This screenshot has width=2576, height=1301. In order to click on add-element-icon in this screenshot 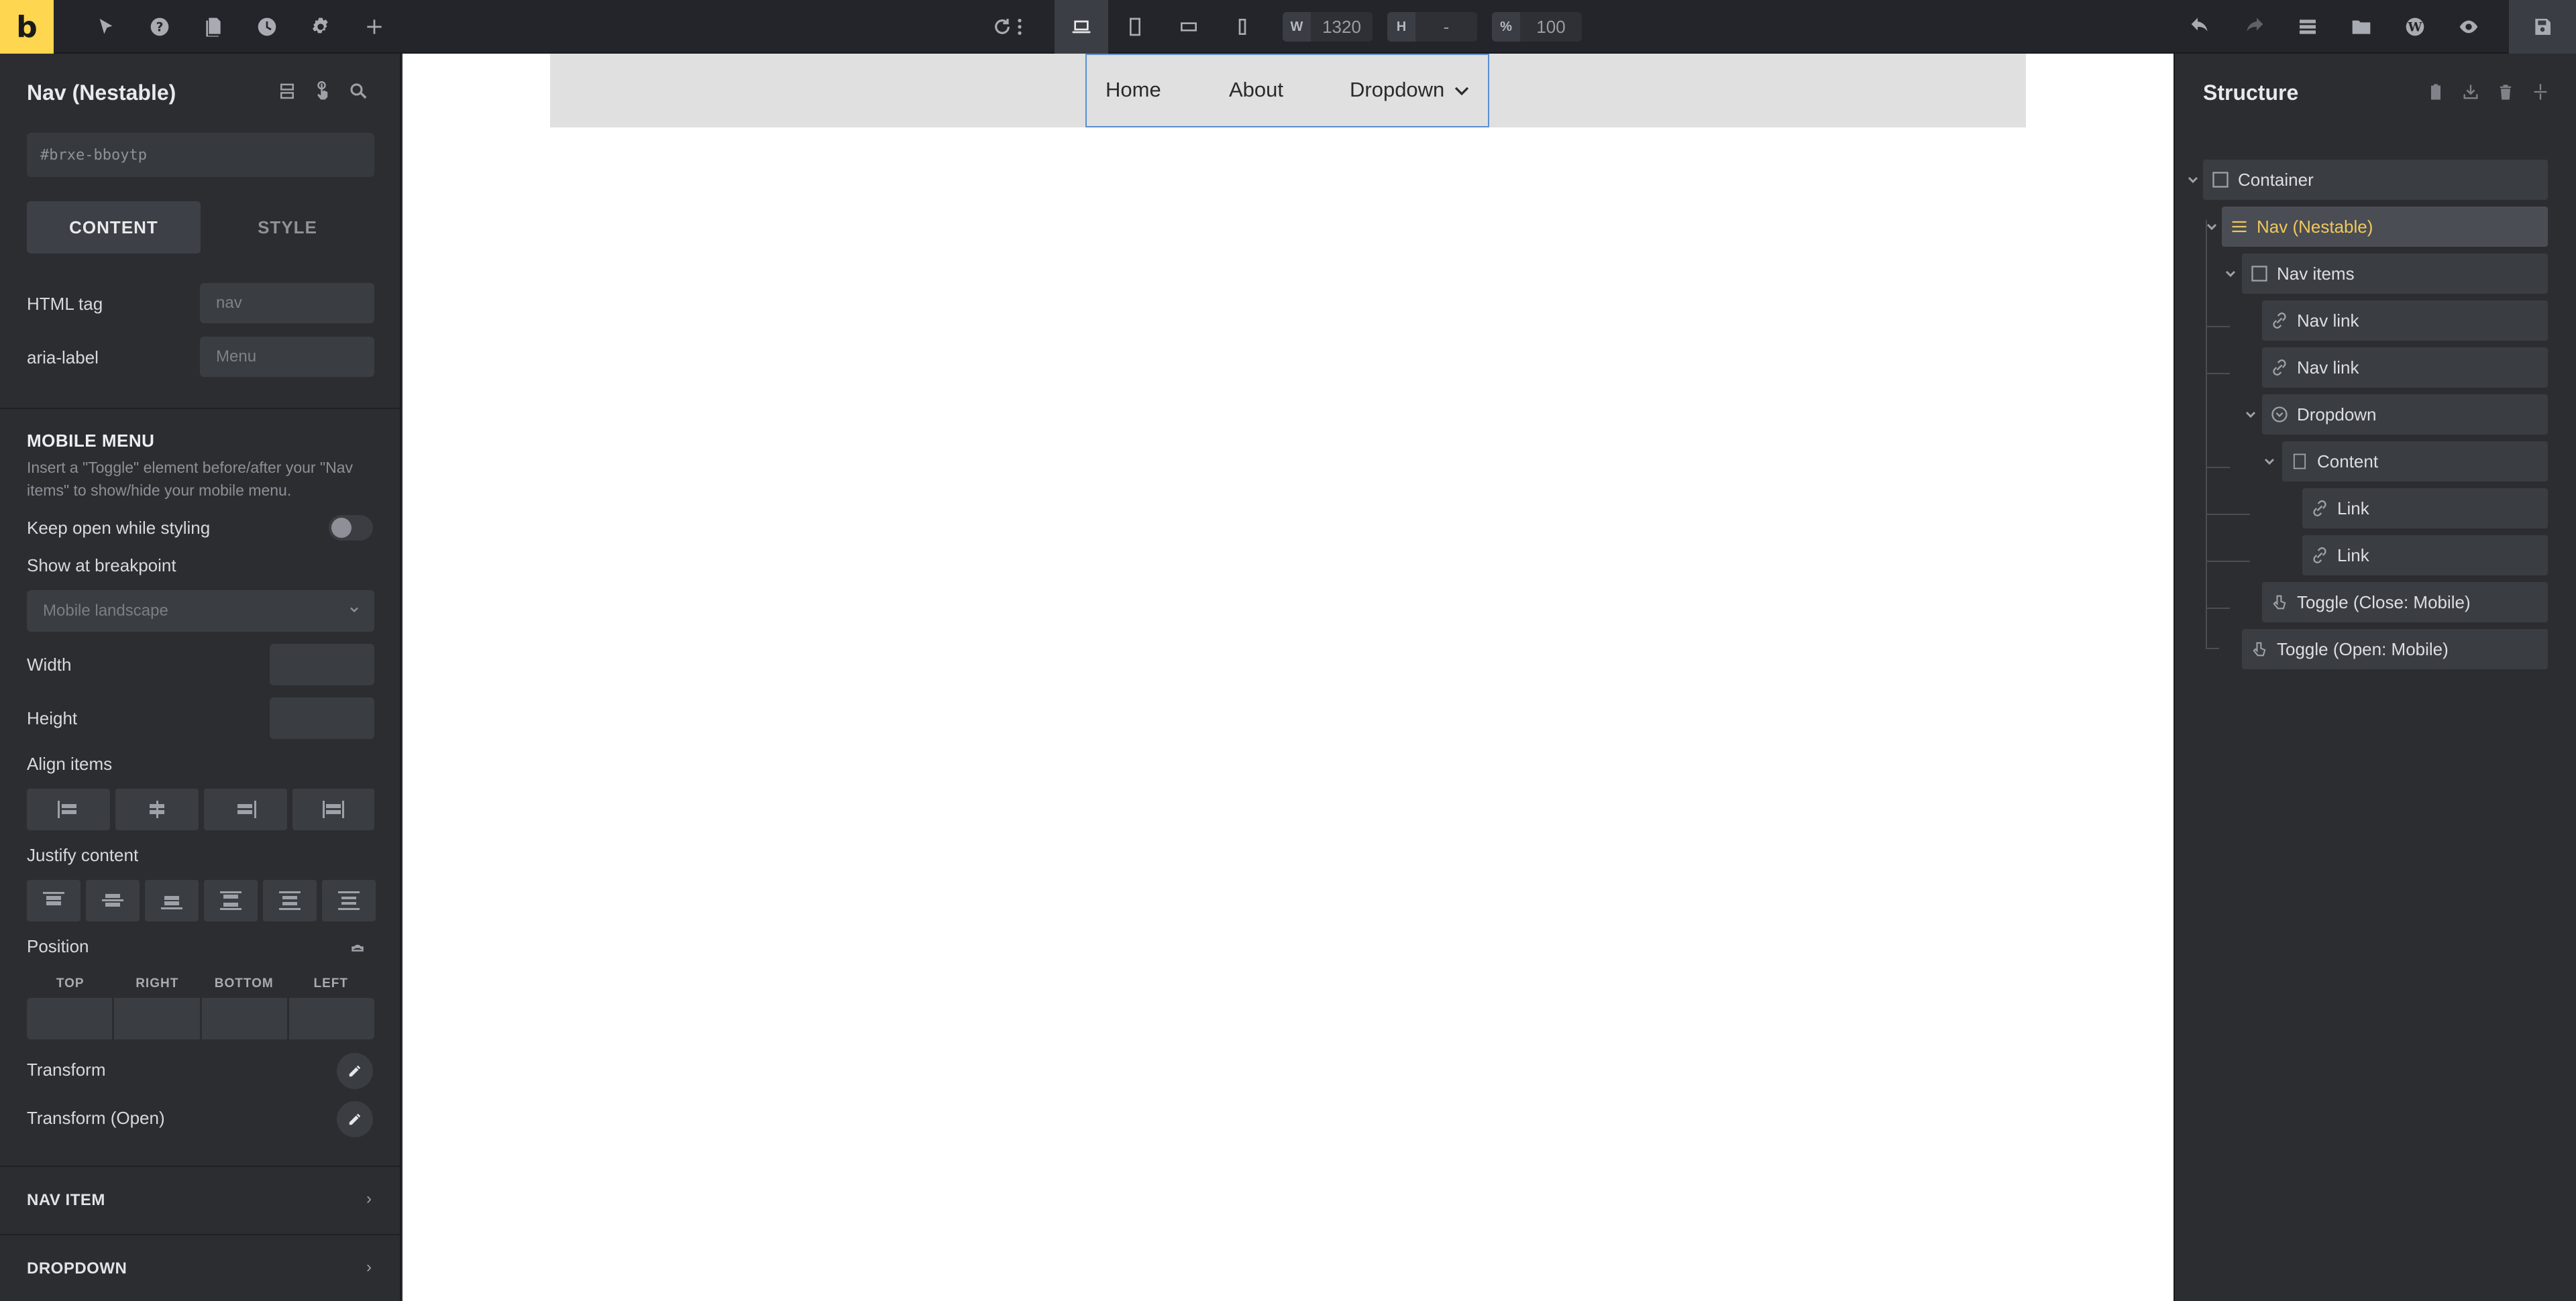, I will do `click(374, 27)`.